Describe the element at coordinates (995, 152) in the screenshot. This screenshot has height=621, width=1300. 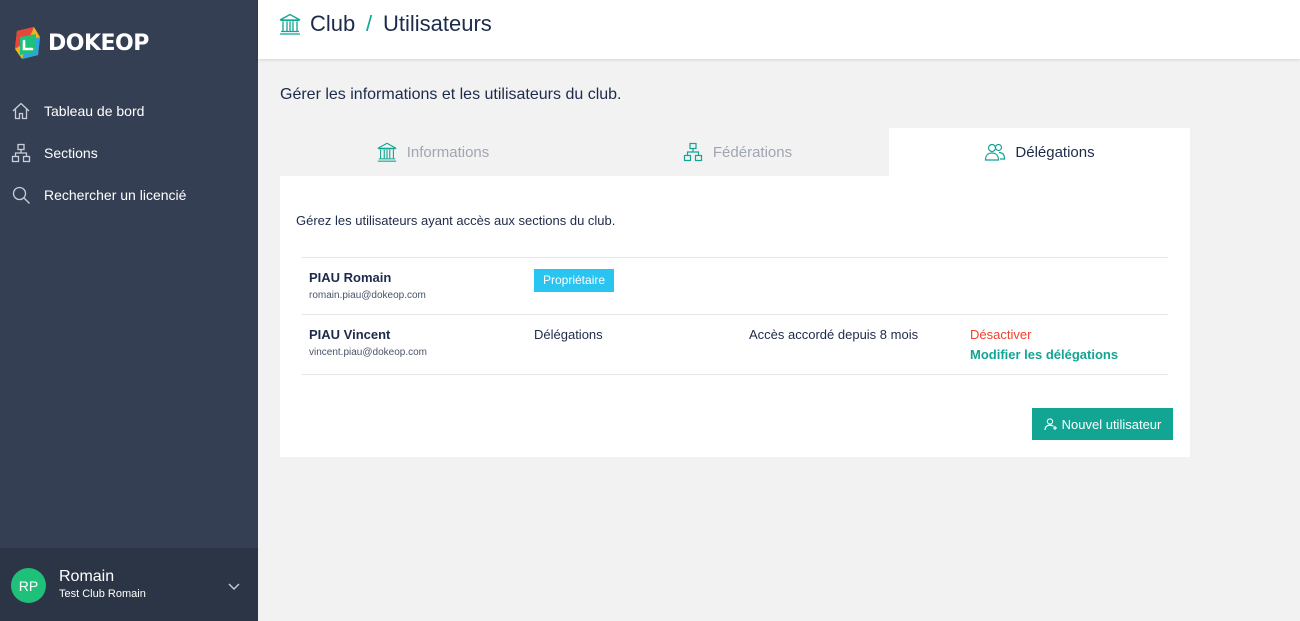
I see `users-icon` at that location.